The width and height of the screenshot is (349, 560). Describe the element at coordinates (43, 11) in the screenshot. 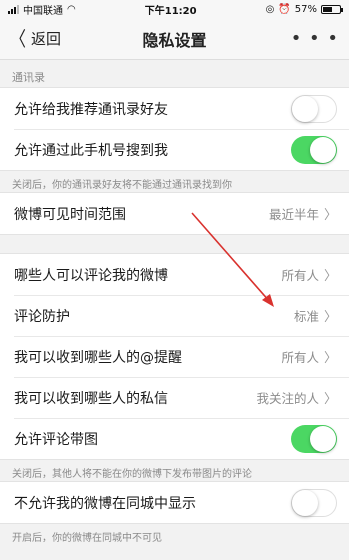

I see `carrier-label: 中国联通` at that location.